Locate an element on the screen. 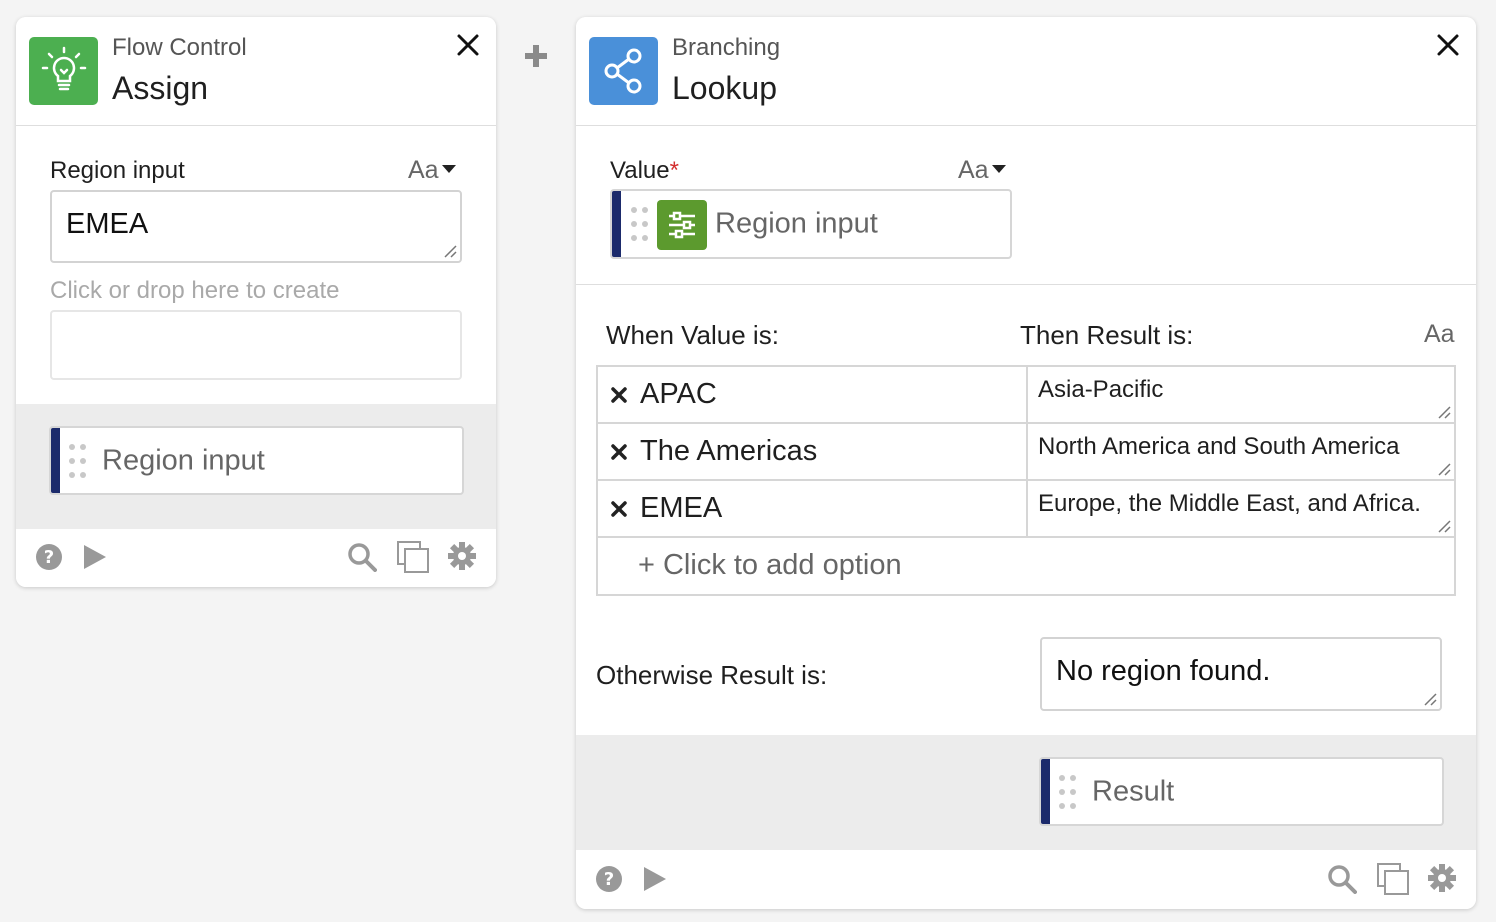 This screenshot has width=1496, height=922. otherwise-label: Otherwise Result is: is located at coordinates (712, 675).